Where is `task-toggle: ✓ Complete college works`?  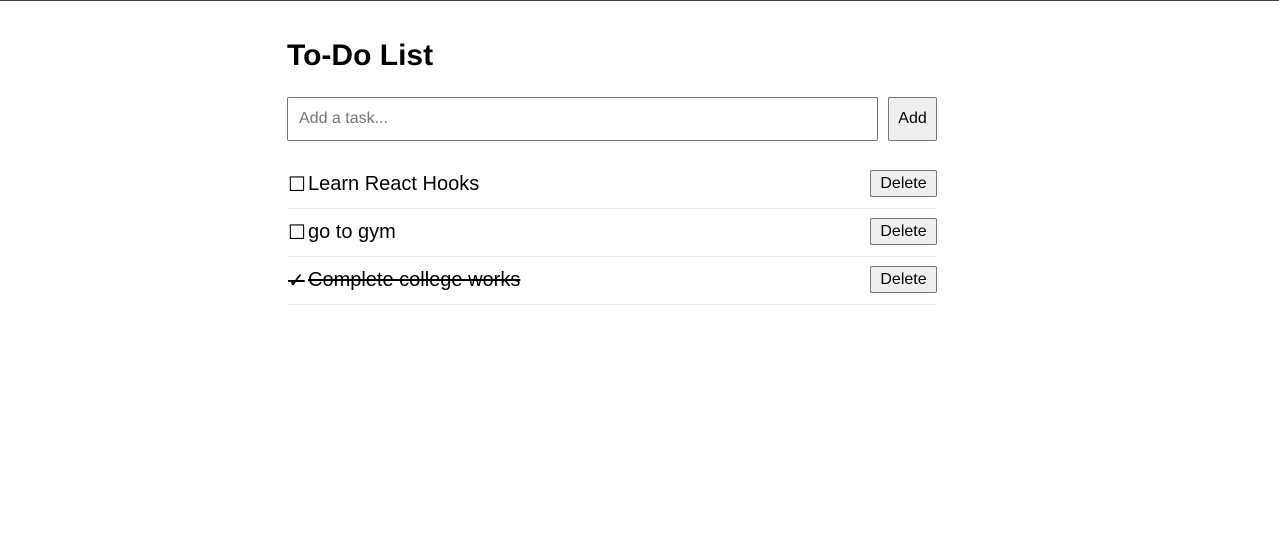 task-toggle: ✓ Complete college works is located at coordinates (403, 280).